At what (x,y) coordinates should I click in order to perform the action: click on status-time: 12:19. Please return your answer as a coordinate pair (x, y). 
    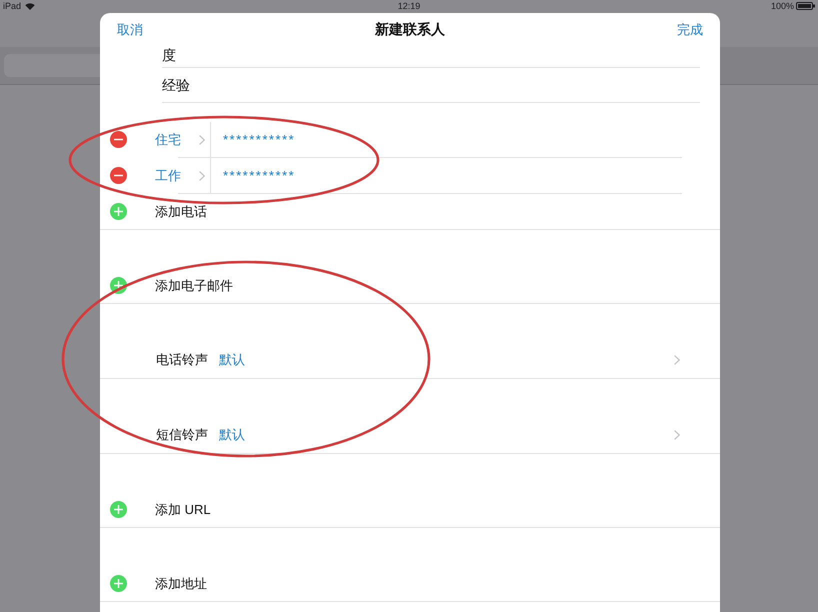
    Looking at the image, I should click on (409, 6).